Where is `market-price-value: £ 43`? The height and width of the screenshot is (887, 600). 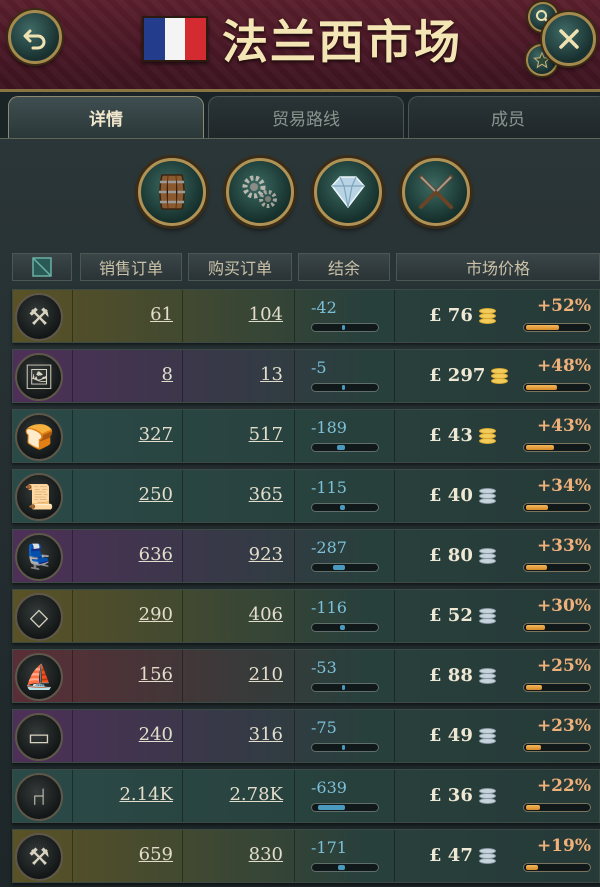
market-price-value: £ 43 is located at coordinates (451, 435).